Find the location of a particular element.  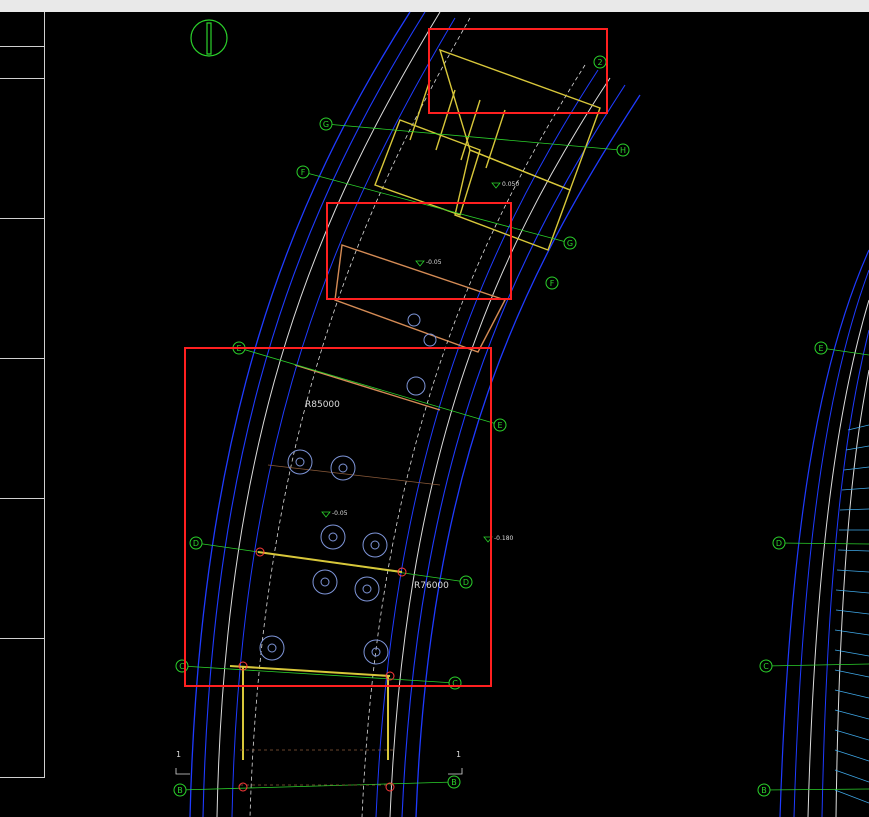

axis-bubble-g-right: G is located at coordinates (570, 243).